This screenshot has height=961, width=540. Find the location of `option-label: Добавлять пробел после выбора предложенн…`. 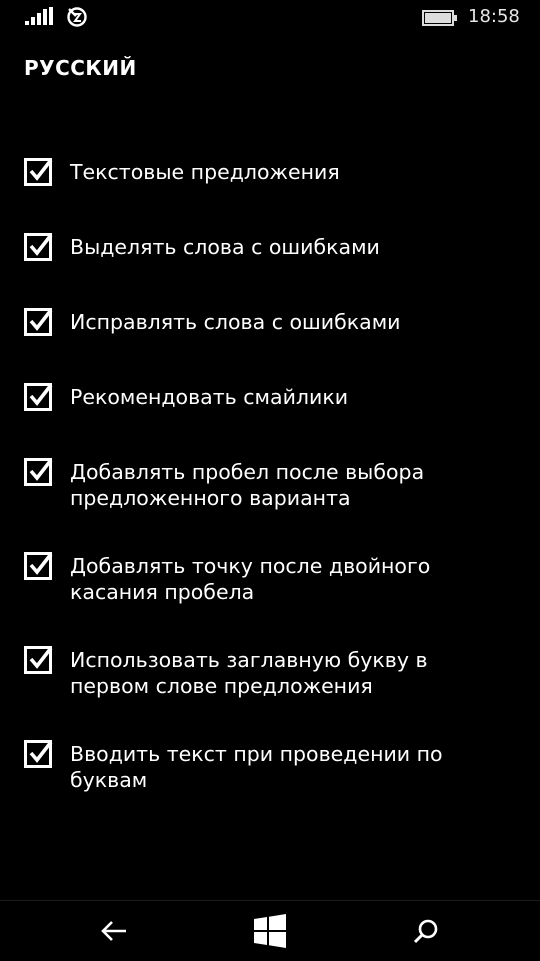

option-label: Добавлять пробел после выбора предложенн… is located at coordinates (247, 485).